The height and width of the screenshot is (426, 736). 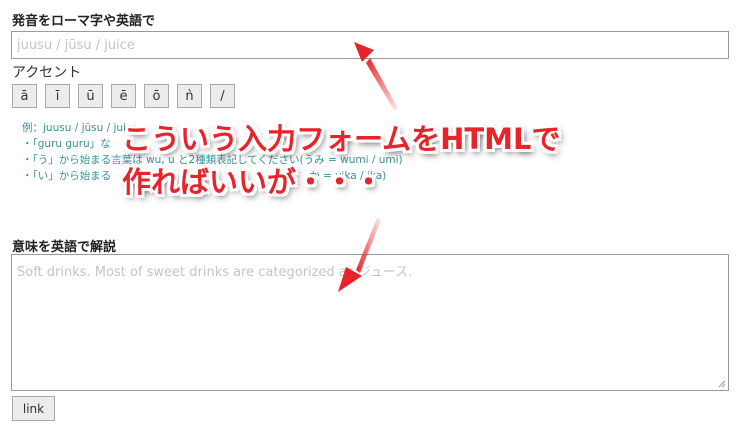 What do you see at coordinates (222, 96) in the screenshot?
I see `accent-slash-button: /` at bounding box center [222, 96].